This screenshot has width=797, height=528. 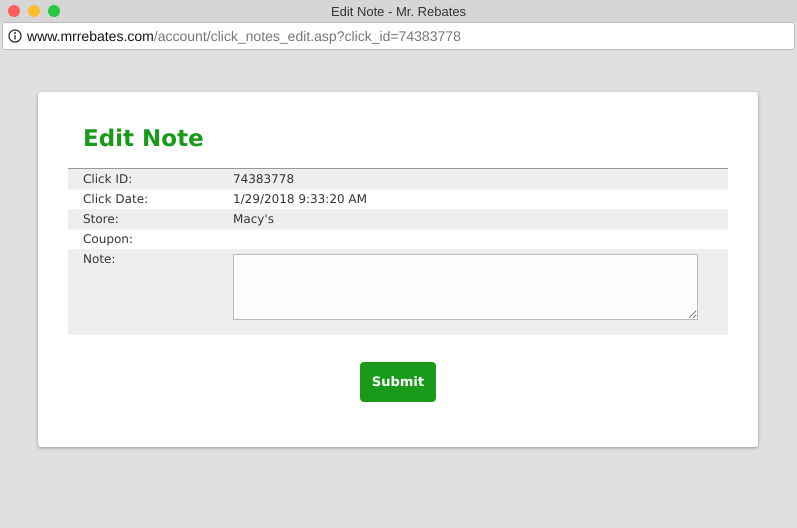 I want to click on minimize-button, so click(x=34, y=11).